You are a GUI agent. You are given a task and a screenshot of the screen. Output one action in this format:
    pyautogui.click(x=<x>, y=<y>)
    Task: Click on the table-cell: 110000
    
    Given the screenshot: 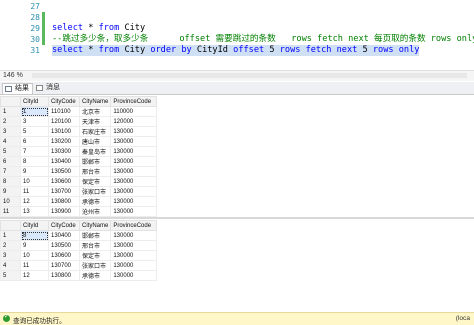 What is the action you would take?
    pyautogui.click(x=134, y=111)
    